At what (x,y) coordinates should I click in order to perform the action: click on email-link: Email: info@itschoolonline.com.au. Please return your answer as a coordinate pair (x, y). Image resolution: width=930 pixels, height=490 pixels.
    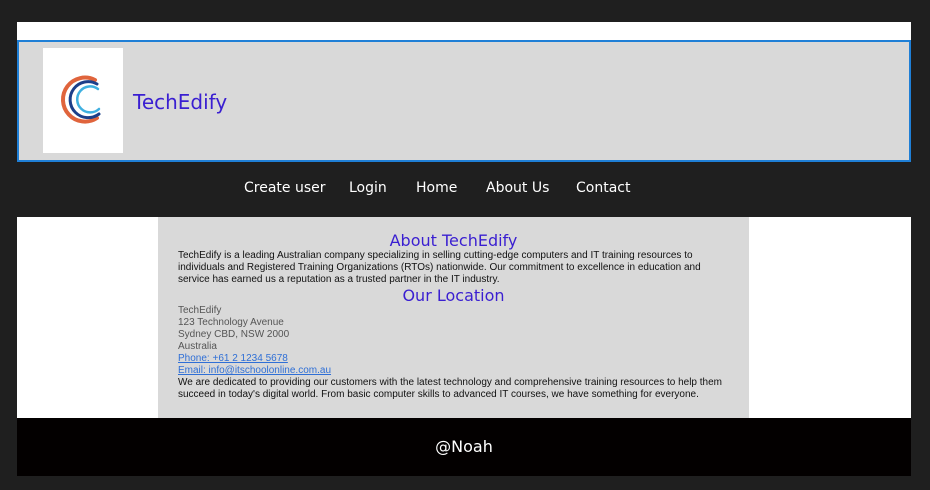
    Looking at the image, I should click on (453, 371).